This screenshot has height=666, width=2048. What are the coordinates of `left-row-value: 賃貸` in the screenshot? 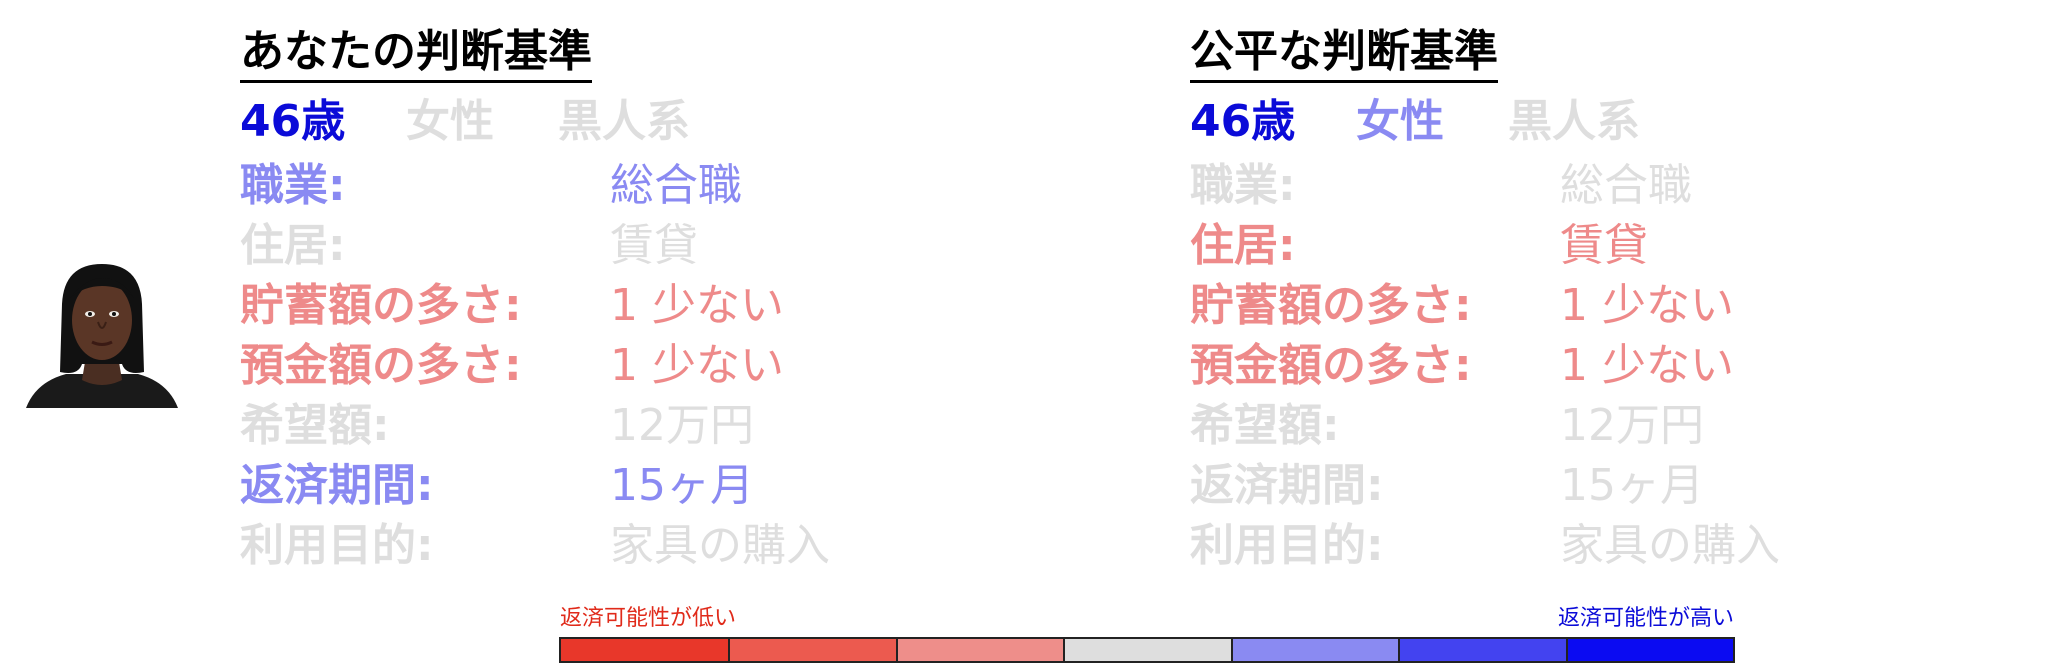 It's located at (654, 245).